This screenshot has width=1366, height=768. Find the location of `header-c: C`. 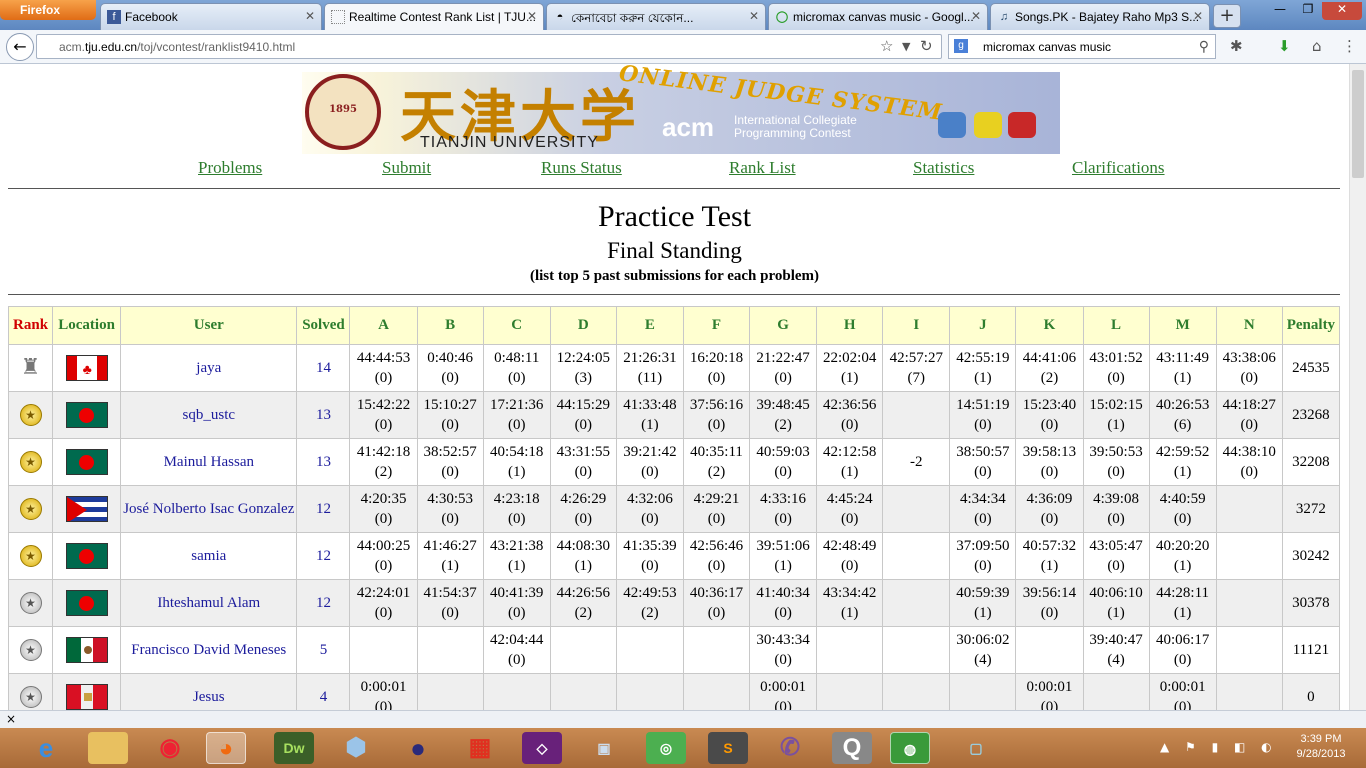

header-c: C is located at coordinates (516, 325).